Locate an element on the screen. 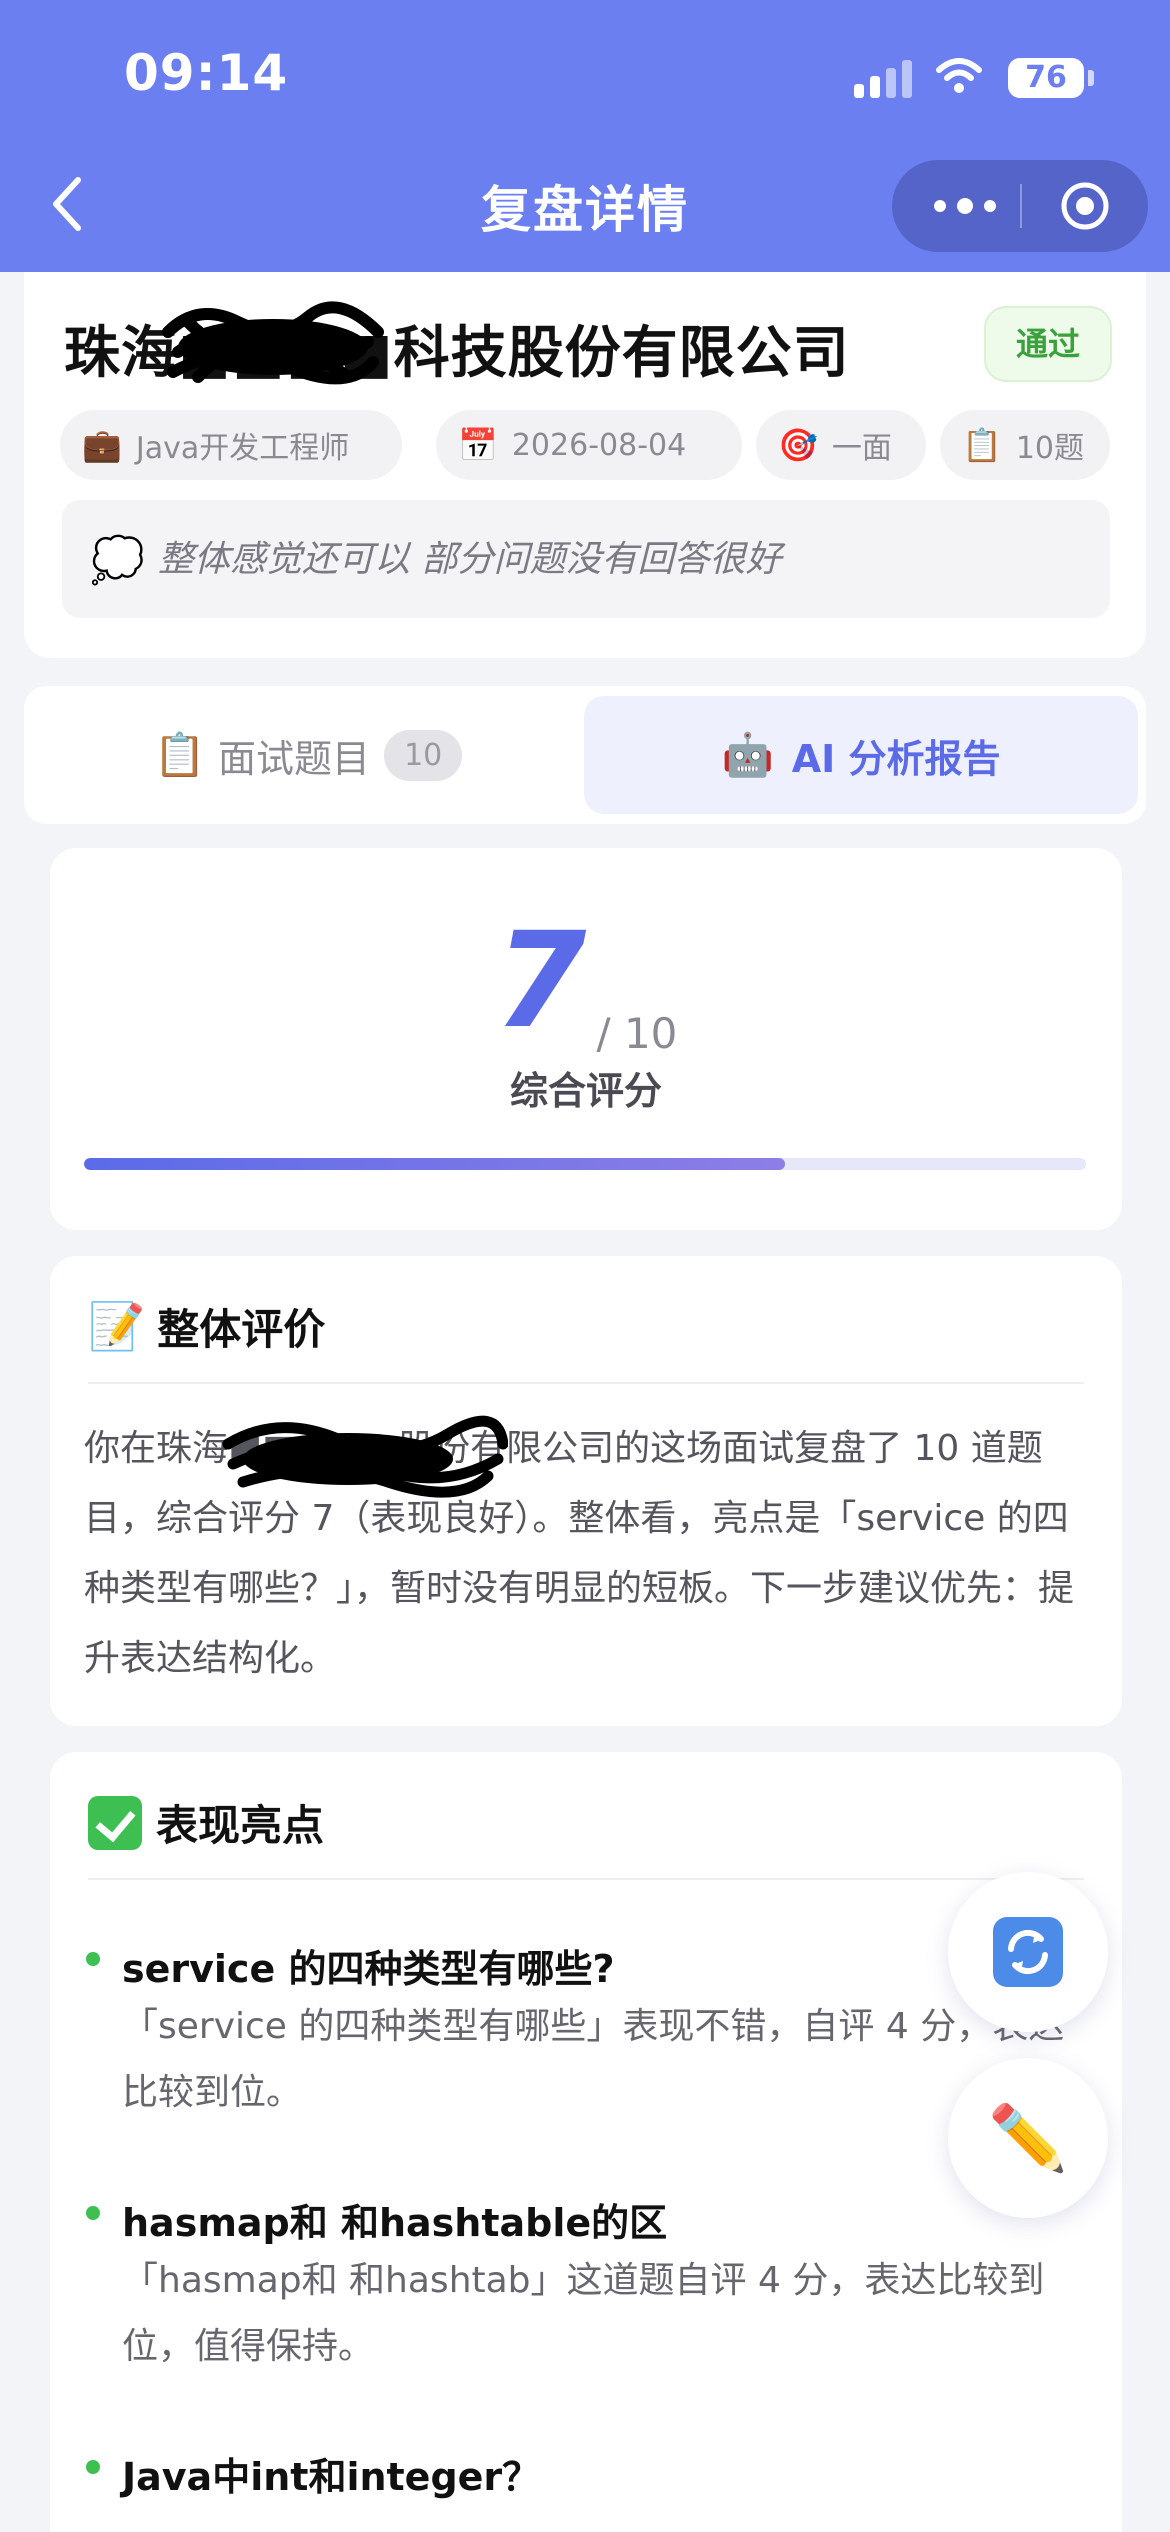  score-card: 7/ 10 综合评分 is located at coordinates (586, 1039).